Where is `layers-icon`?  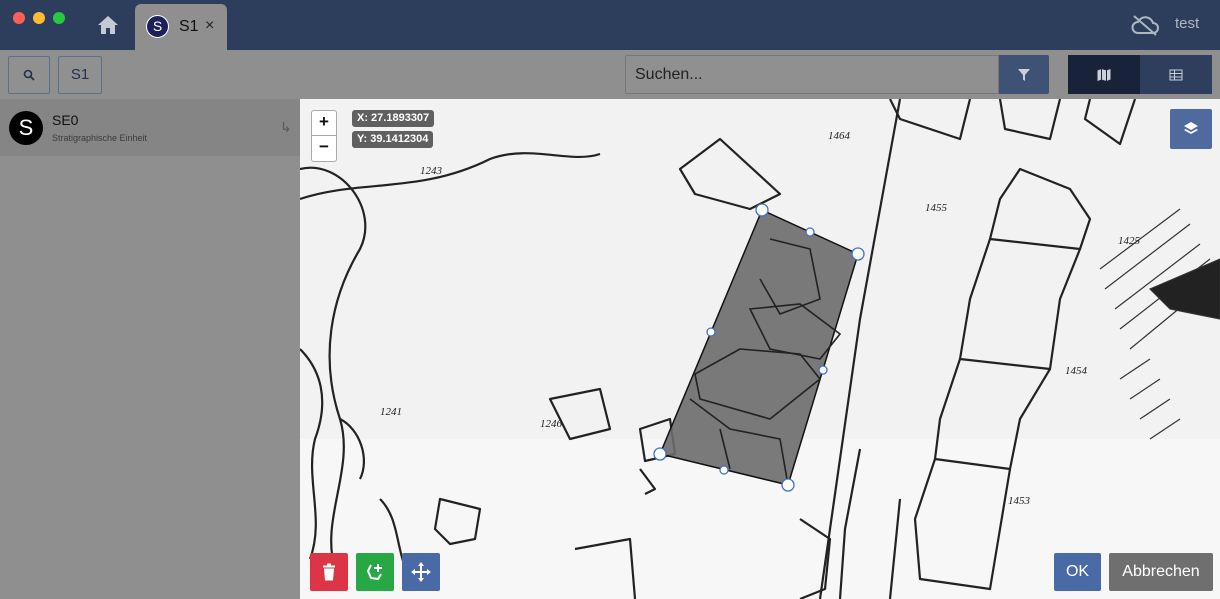 layers-icon is located at coordinates (1191, 128).